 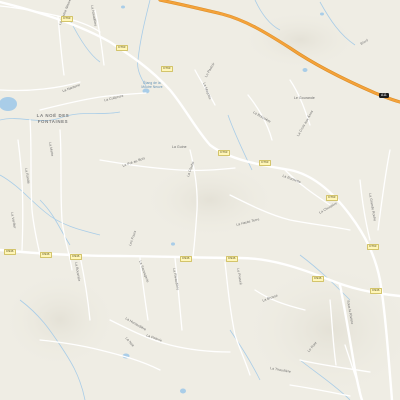 I want to click on locality-label: La Guine, so click(x=179, y=147).